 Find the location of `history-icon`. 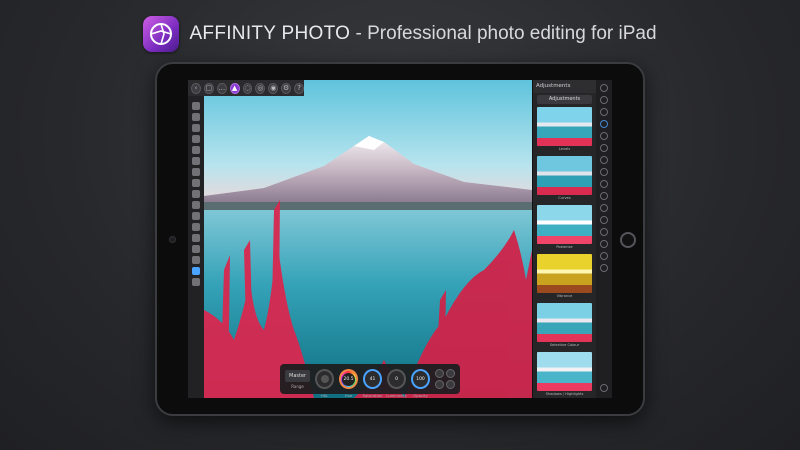

history-icon is located at coordinates (604, 148).